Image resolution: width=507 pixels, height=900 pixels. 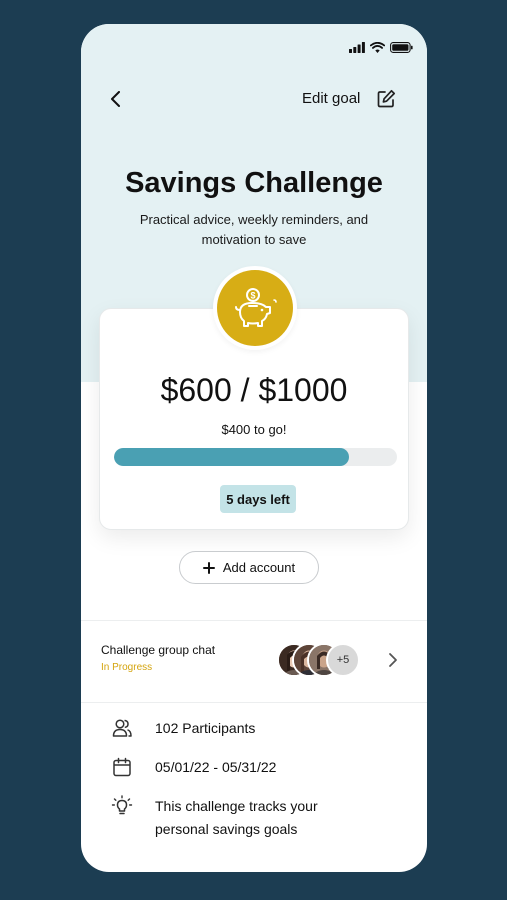 I want to click on chat-status: In Progress, so click(x=127, y=667).